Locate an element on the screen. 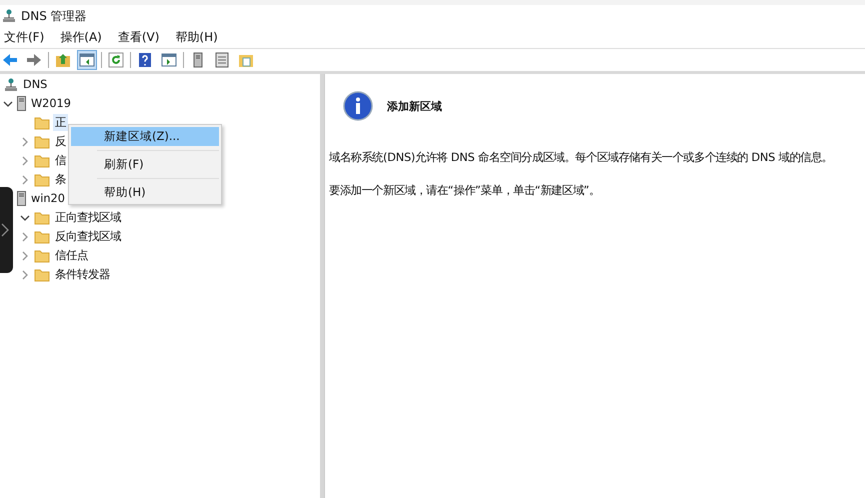  menu-item: 帮助(H) is located at coordinates (197, 37).